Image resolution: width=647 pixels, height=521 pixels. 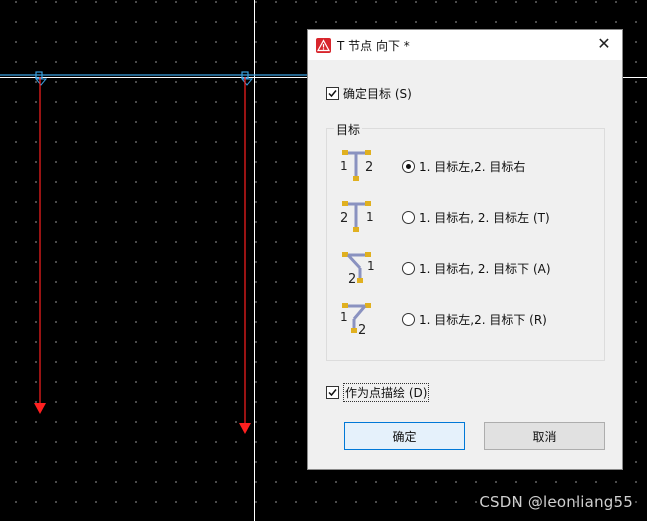 I want to click on confirm-target-checkbox: 确定目标 (S), so click(x=369, y=93).